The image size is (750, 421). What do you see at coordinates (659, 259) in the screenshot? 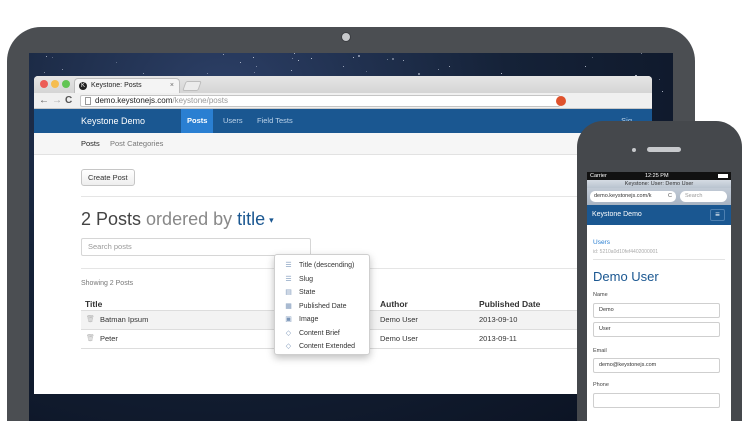
I see `divider` at bounding box center [659, 259].